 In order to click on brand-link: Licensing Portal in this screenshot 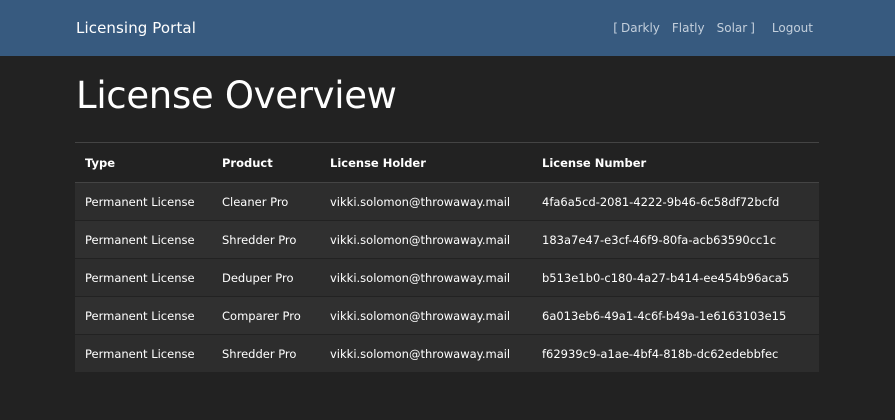, I will do `click(136, 28)`.